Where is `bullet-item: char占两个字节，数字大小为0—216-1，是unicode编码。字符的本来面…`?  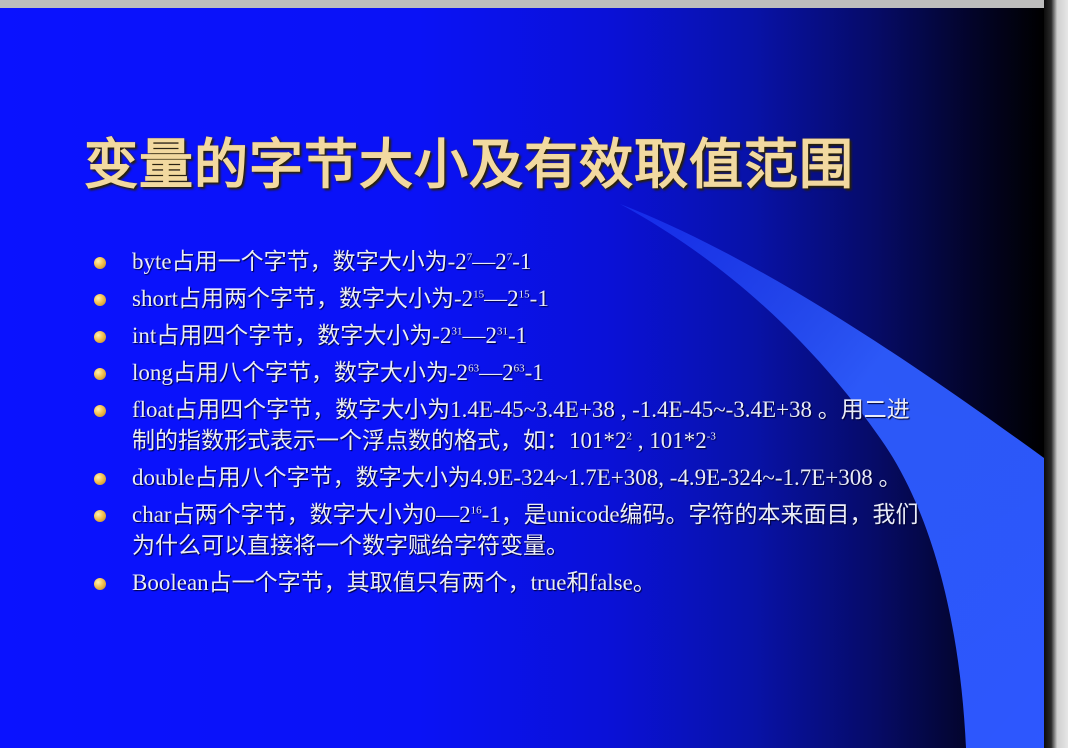
bullet-item: char占两个字节，数字大小为0—216-1，是unicode编码。字符的本来面… is located at coordinates (507, 530).